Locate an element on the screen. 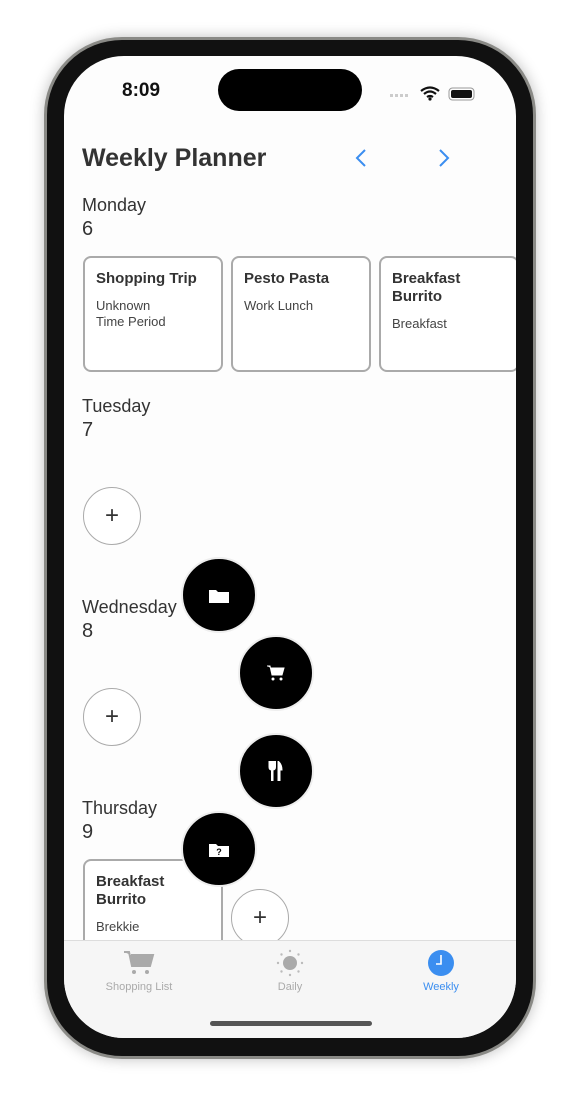 Image resolution: width=580 pixels, height=1104 pixels. tab-shopping-list: Shopping List is located at coordinates (139, 970).